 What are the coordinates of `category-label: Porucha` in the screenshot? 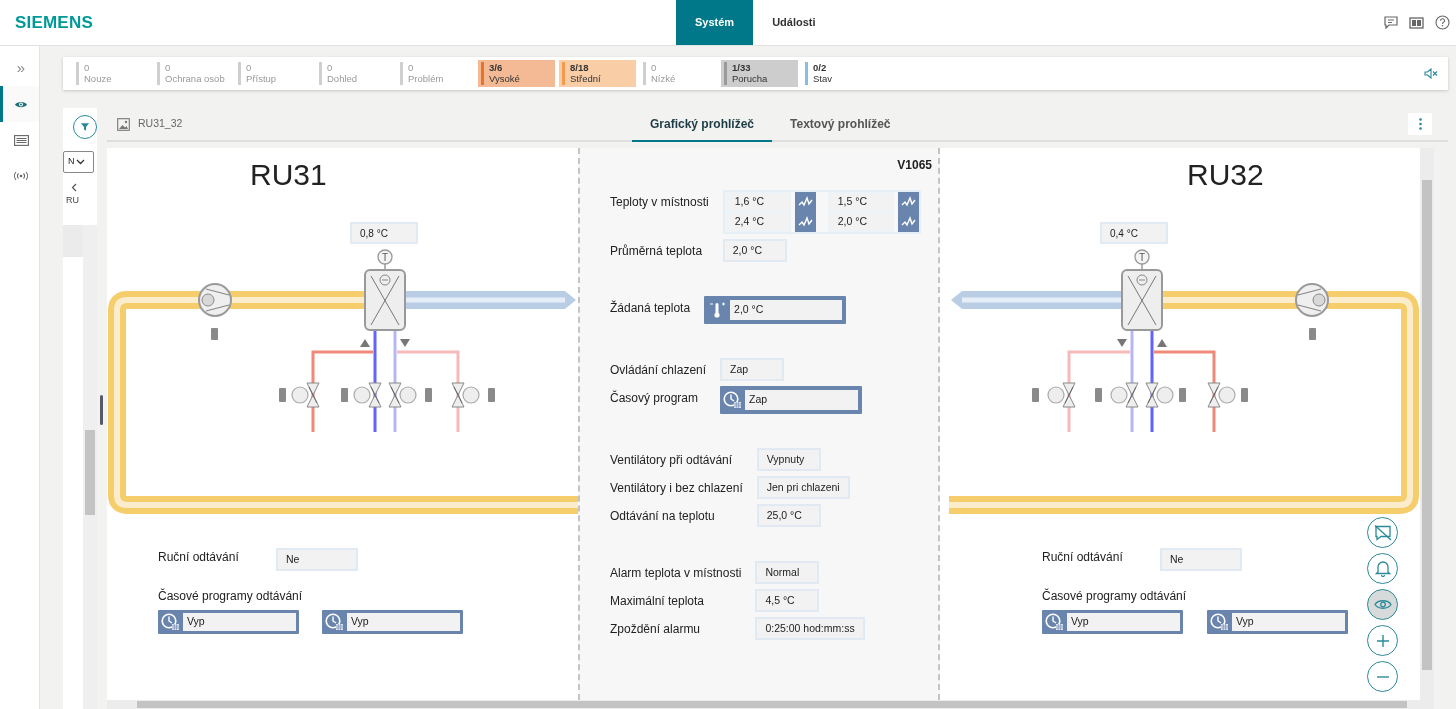 It's located at (750, 78).